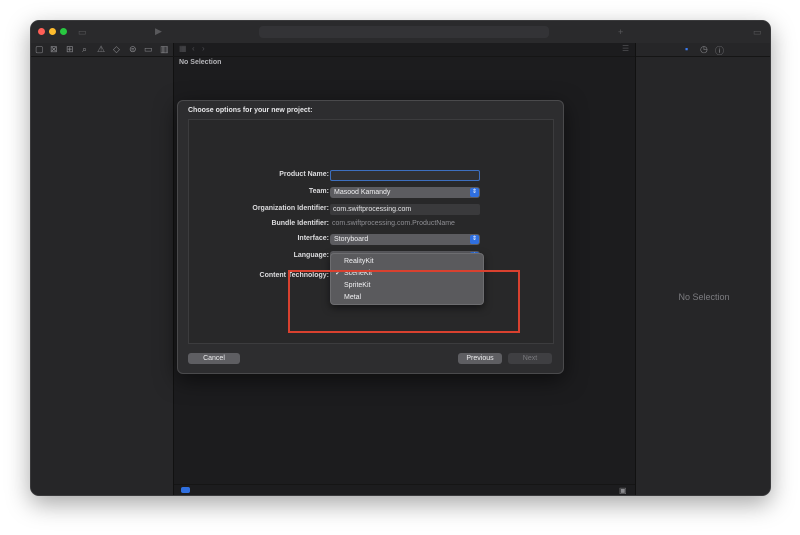 Image resolution: width=800 pixels, height=535 pixels. What do you see at coordinates (290, 208) in the screenshot?
I see `org-id-label: Organization Identifier:` at bounding box center [290, 208].